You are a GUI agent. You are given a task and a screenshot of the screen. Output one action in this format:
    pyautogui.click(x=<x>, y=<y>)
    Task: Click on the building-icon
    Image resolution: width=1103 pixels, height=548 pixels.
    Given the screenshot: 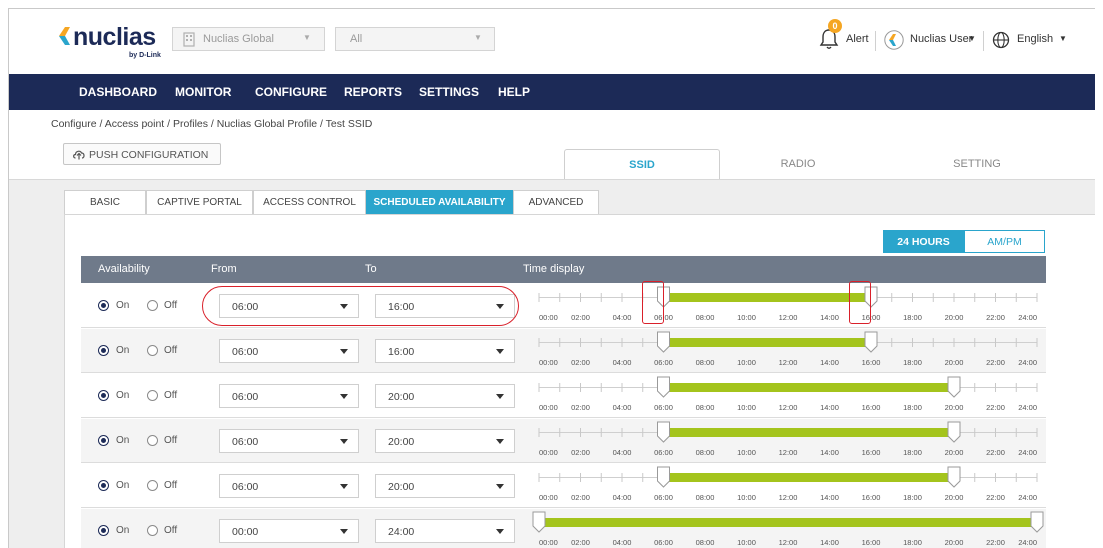 What is the action you would take?
    pyautogui.click(x=189, y=39)
    